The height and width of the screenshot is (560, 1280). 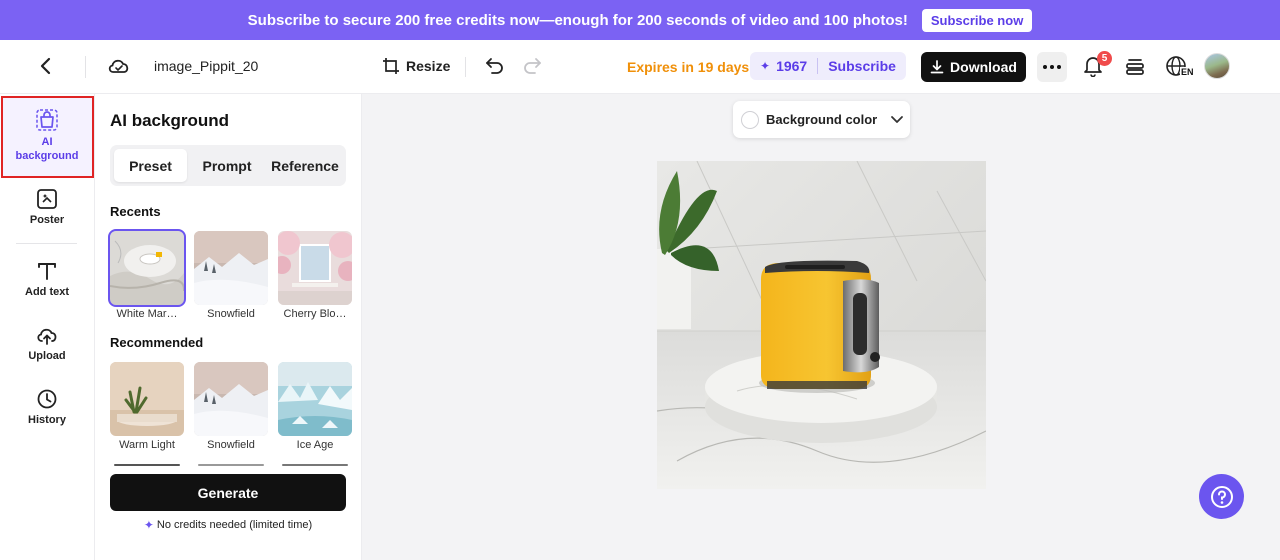 What do you see at coordinates (47, 271) in the screenshot?
I see `text-icon` at bounding box center [47, 271].